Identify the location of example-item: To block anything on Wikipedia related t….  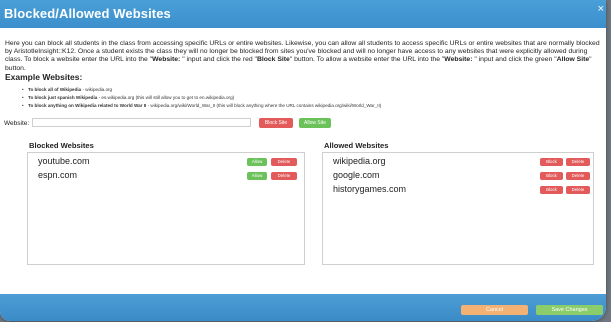
(202, 106).